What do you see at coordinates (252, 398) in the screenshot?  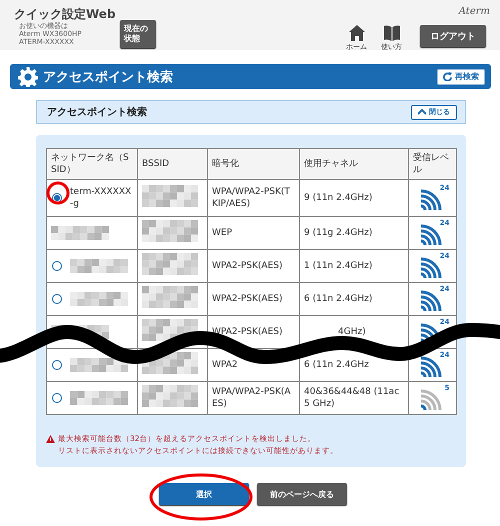 I see `table-cell-text: WPA/WPA2-PSK(AES)` at bounding box center [252, 398].